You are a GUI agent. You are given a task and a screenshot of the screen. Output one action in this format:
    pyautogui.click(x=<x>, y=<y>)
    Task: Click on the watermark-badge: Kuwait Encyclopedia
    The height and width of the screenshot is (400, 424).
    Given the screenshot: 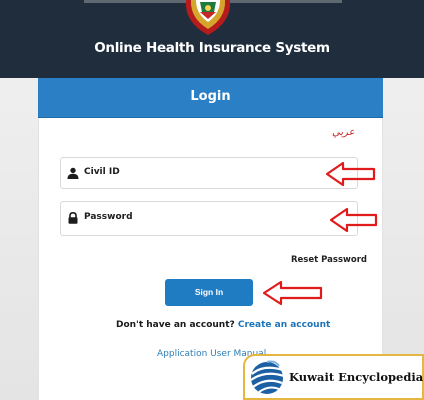 What is the action you would take?
    pyautogui.click(x=333, y=377)
    